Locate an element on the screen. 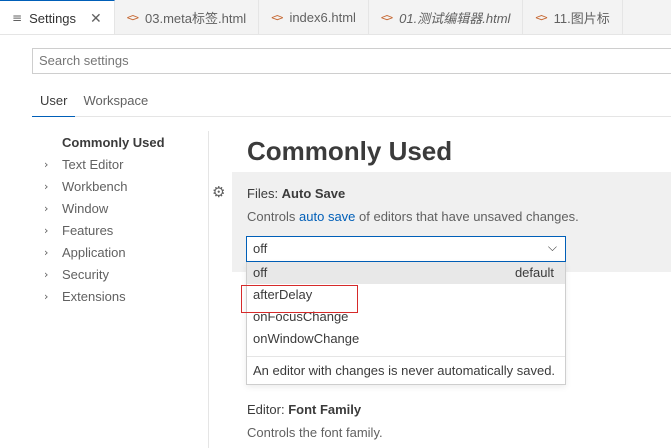 The height and width of the screenshot is (448, 671). auto-save-link: auto save is located at coordinates (327, 216).